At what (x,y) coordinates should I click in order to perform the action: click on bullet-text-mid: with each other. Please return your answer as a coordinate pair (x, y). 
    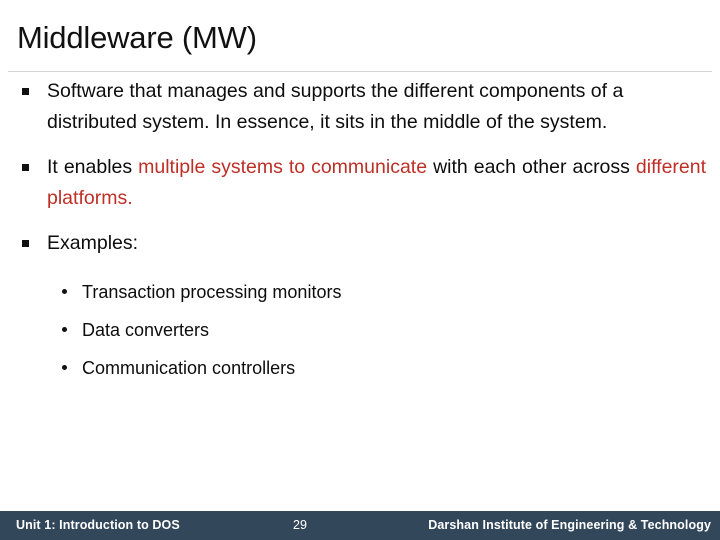
    Looking at the image, I should click on (500, 167).